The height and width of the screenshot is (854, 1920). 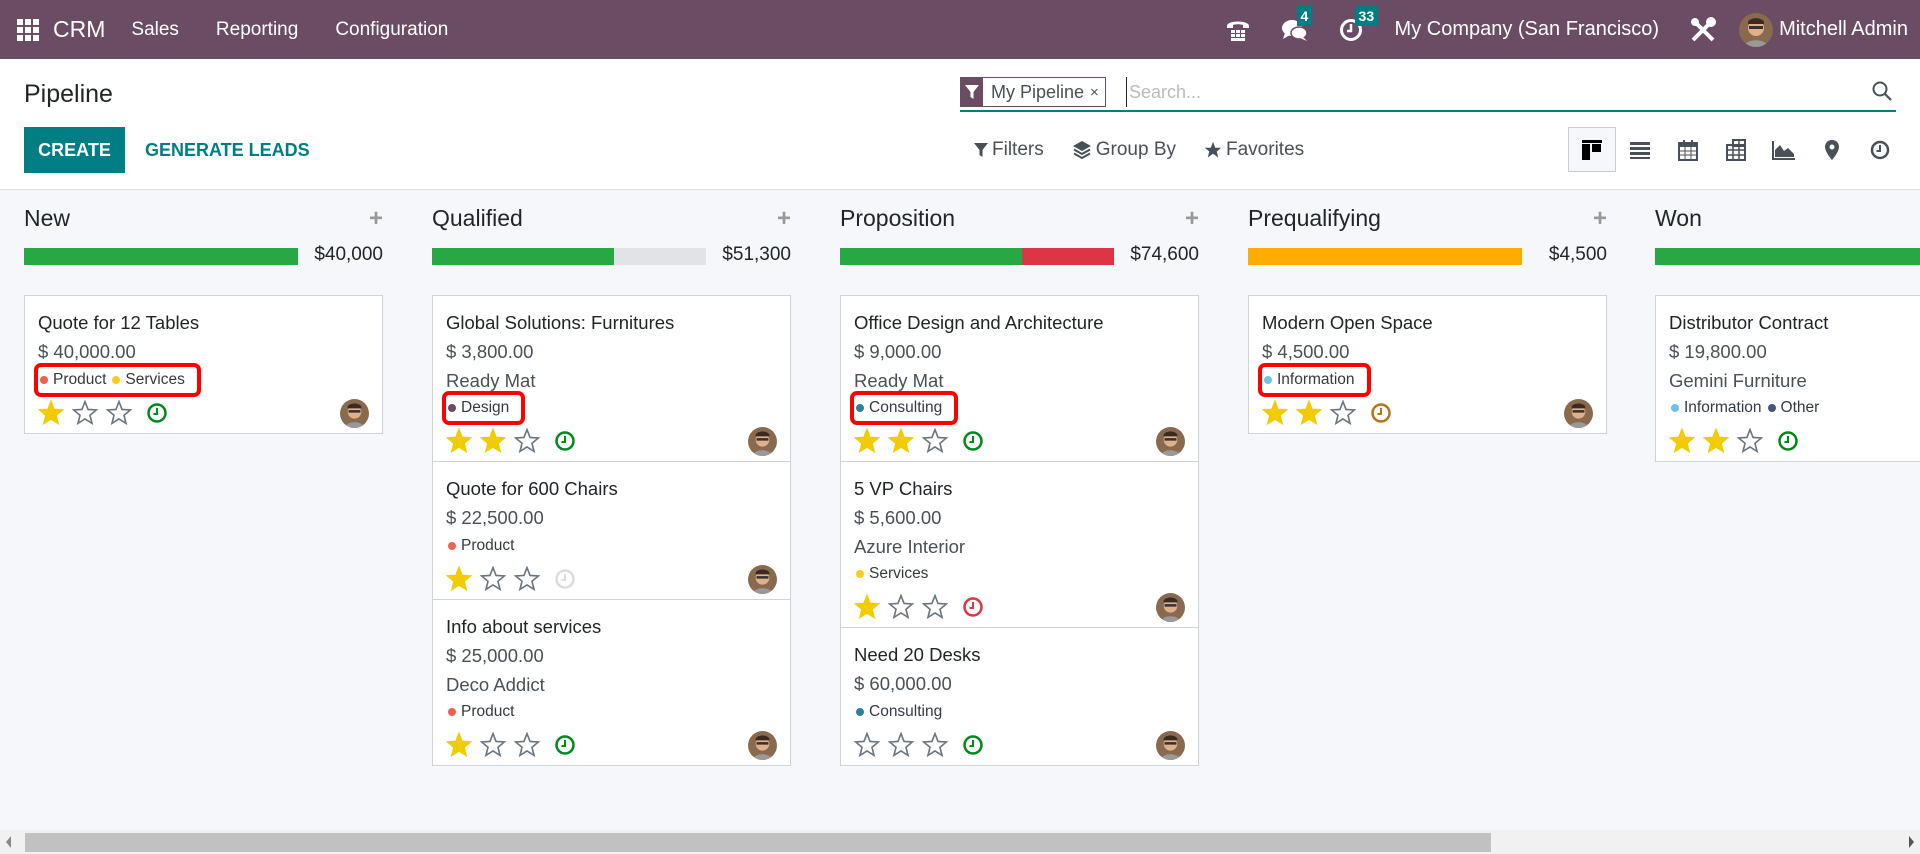 What do you see at coordinates (1297, 23) in the screenshot?
I see `messages-icon: 4` at bounding box center [1297, 23].